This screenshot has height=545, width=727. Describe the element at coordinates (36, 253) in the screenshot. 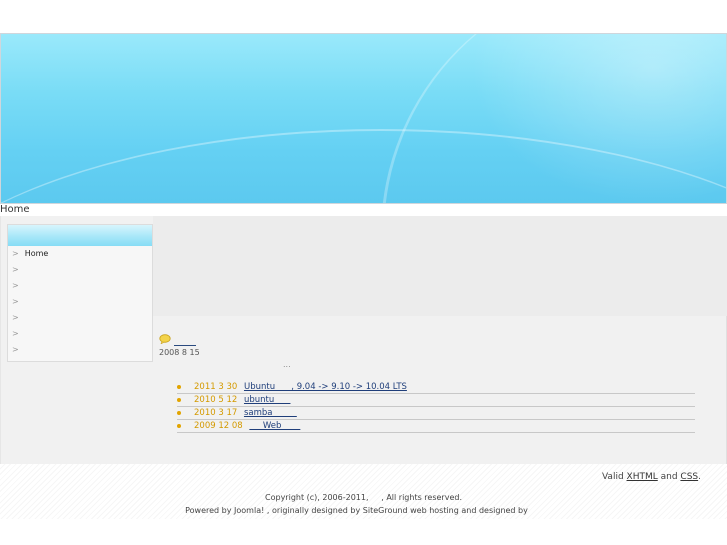

I see `sidebar-item-label: Home` at that location.